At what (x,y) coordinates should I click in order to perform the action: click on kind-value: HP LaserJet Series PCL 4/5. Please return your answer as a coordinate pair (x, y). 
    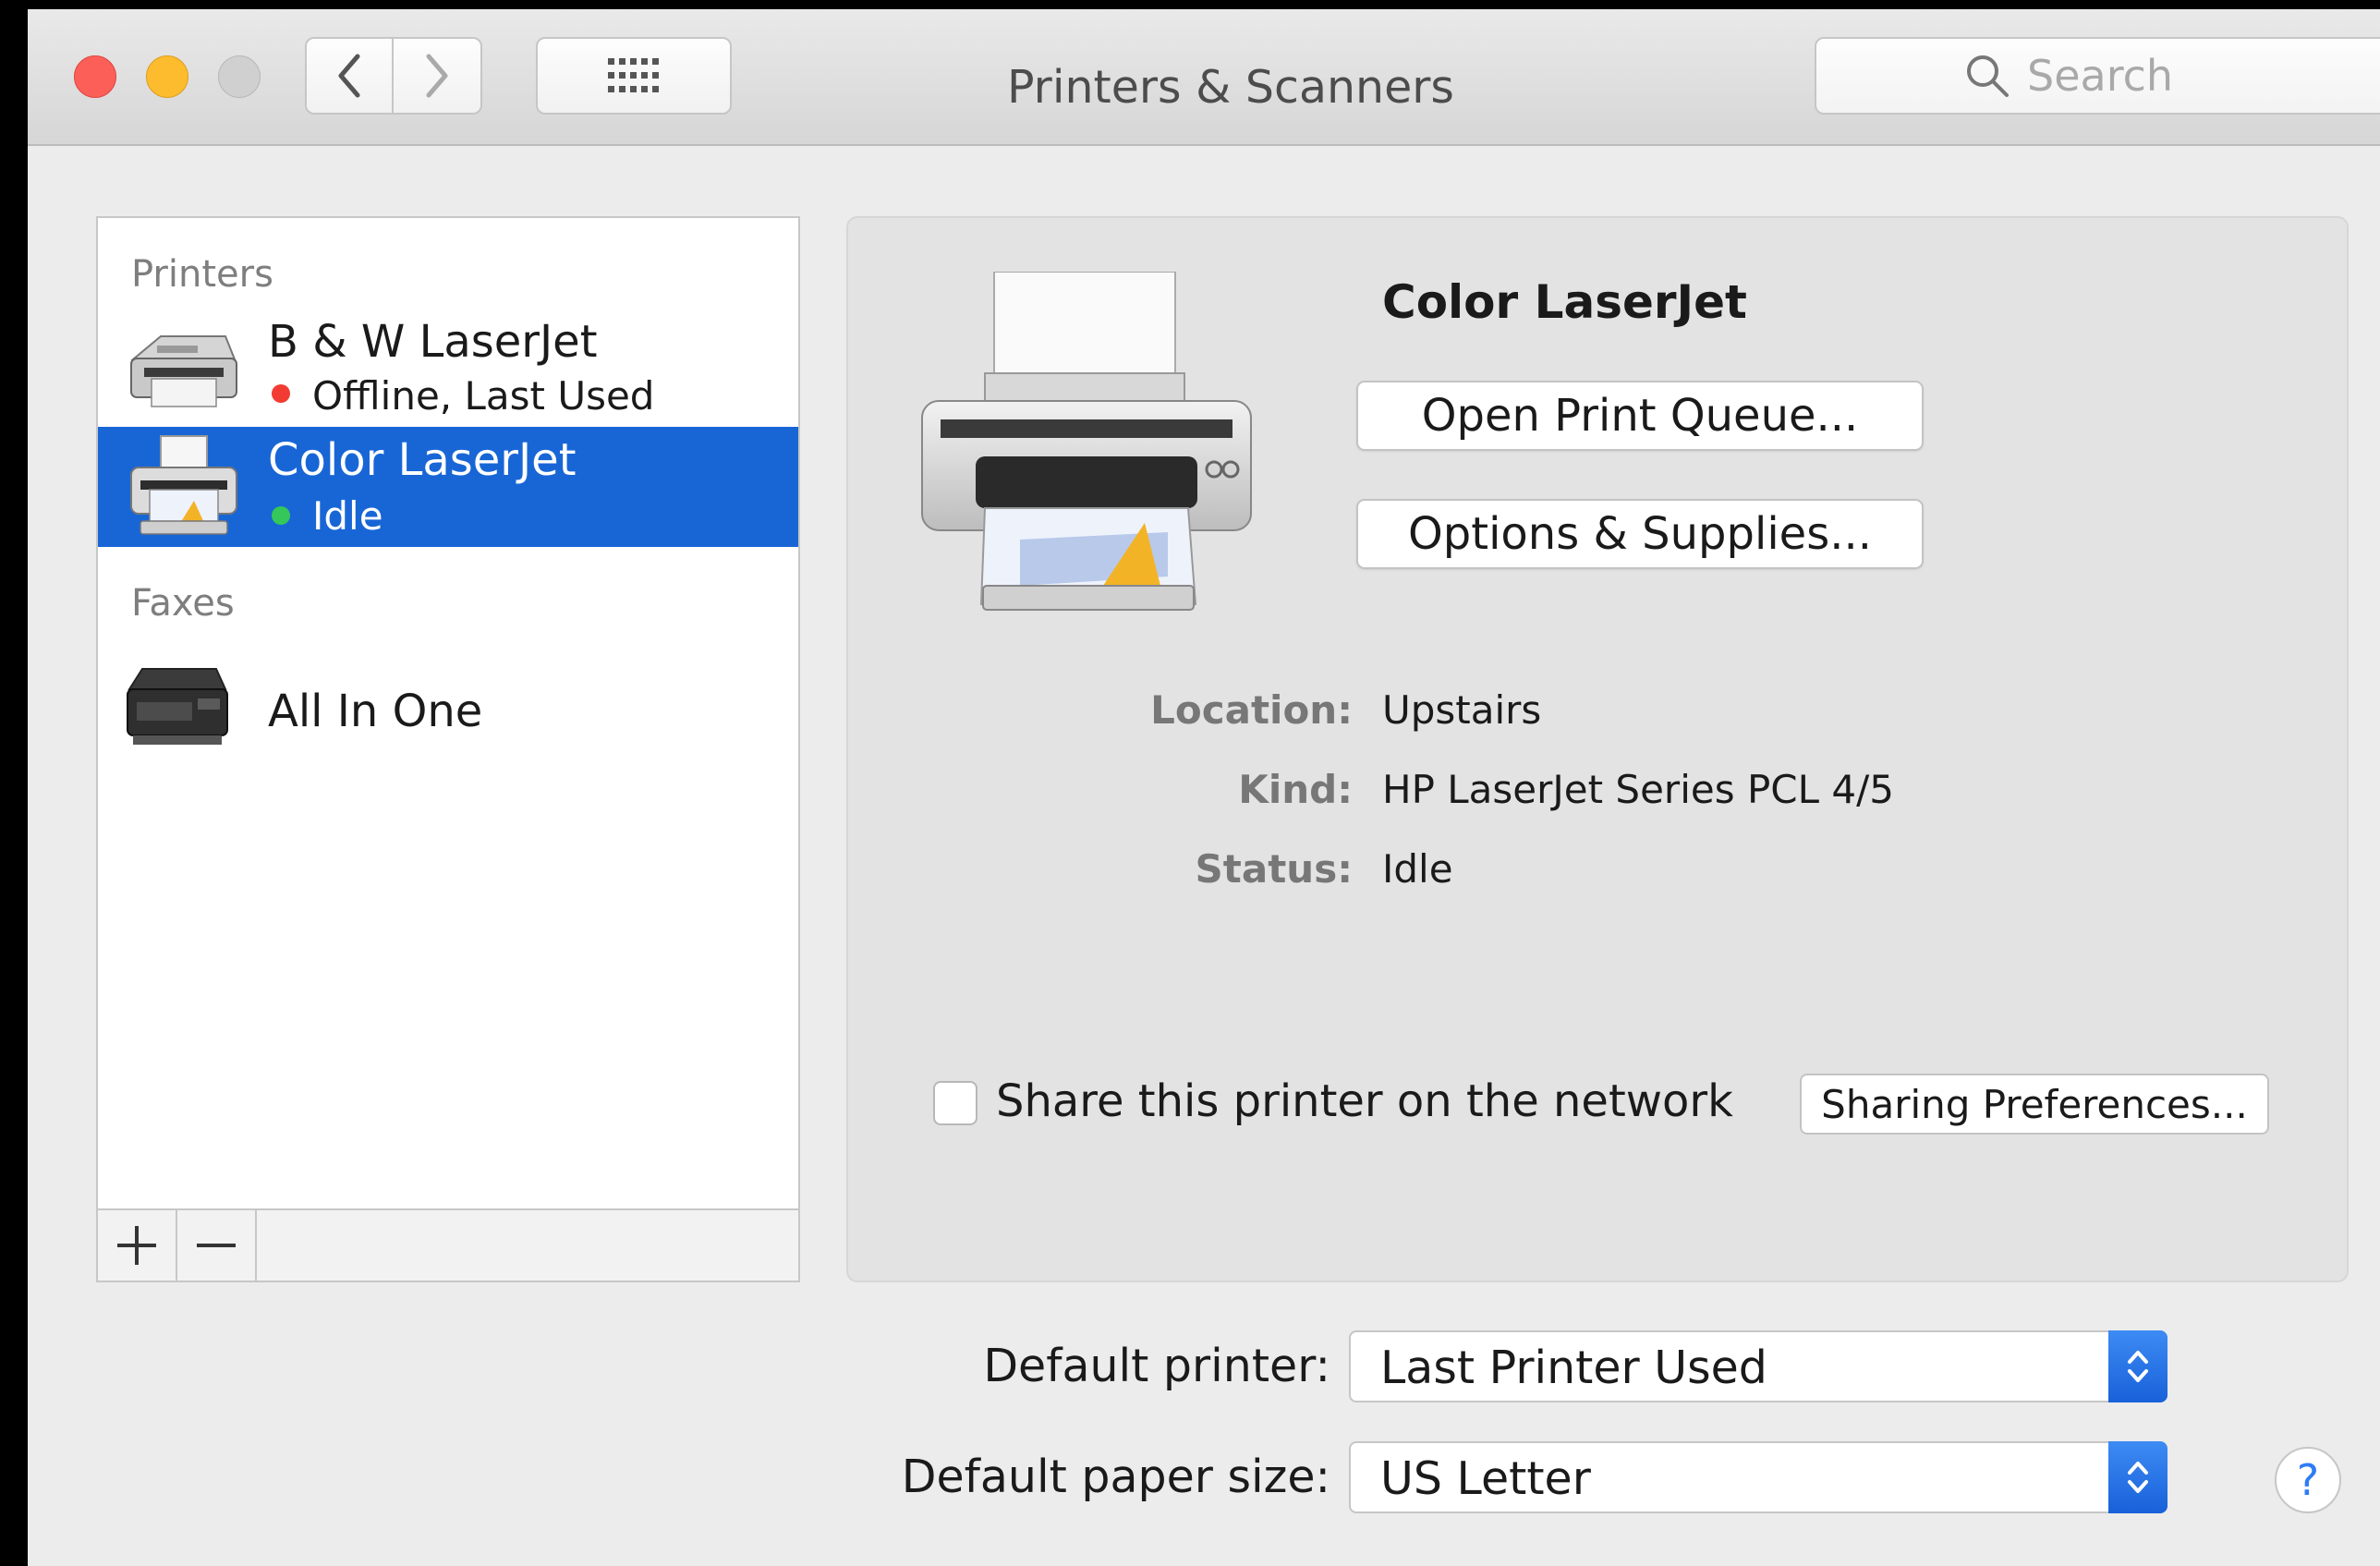
    Looking at the image, I should click on (1638, 789).